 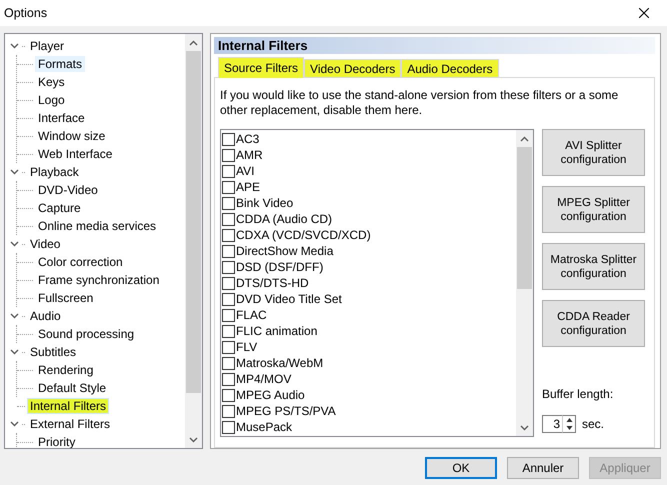 I want to click on filter-label: Matroska/WebM, so click(x=280, y=363).